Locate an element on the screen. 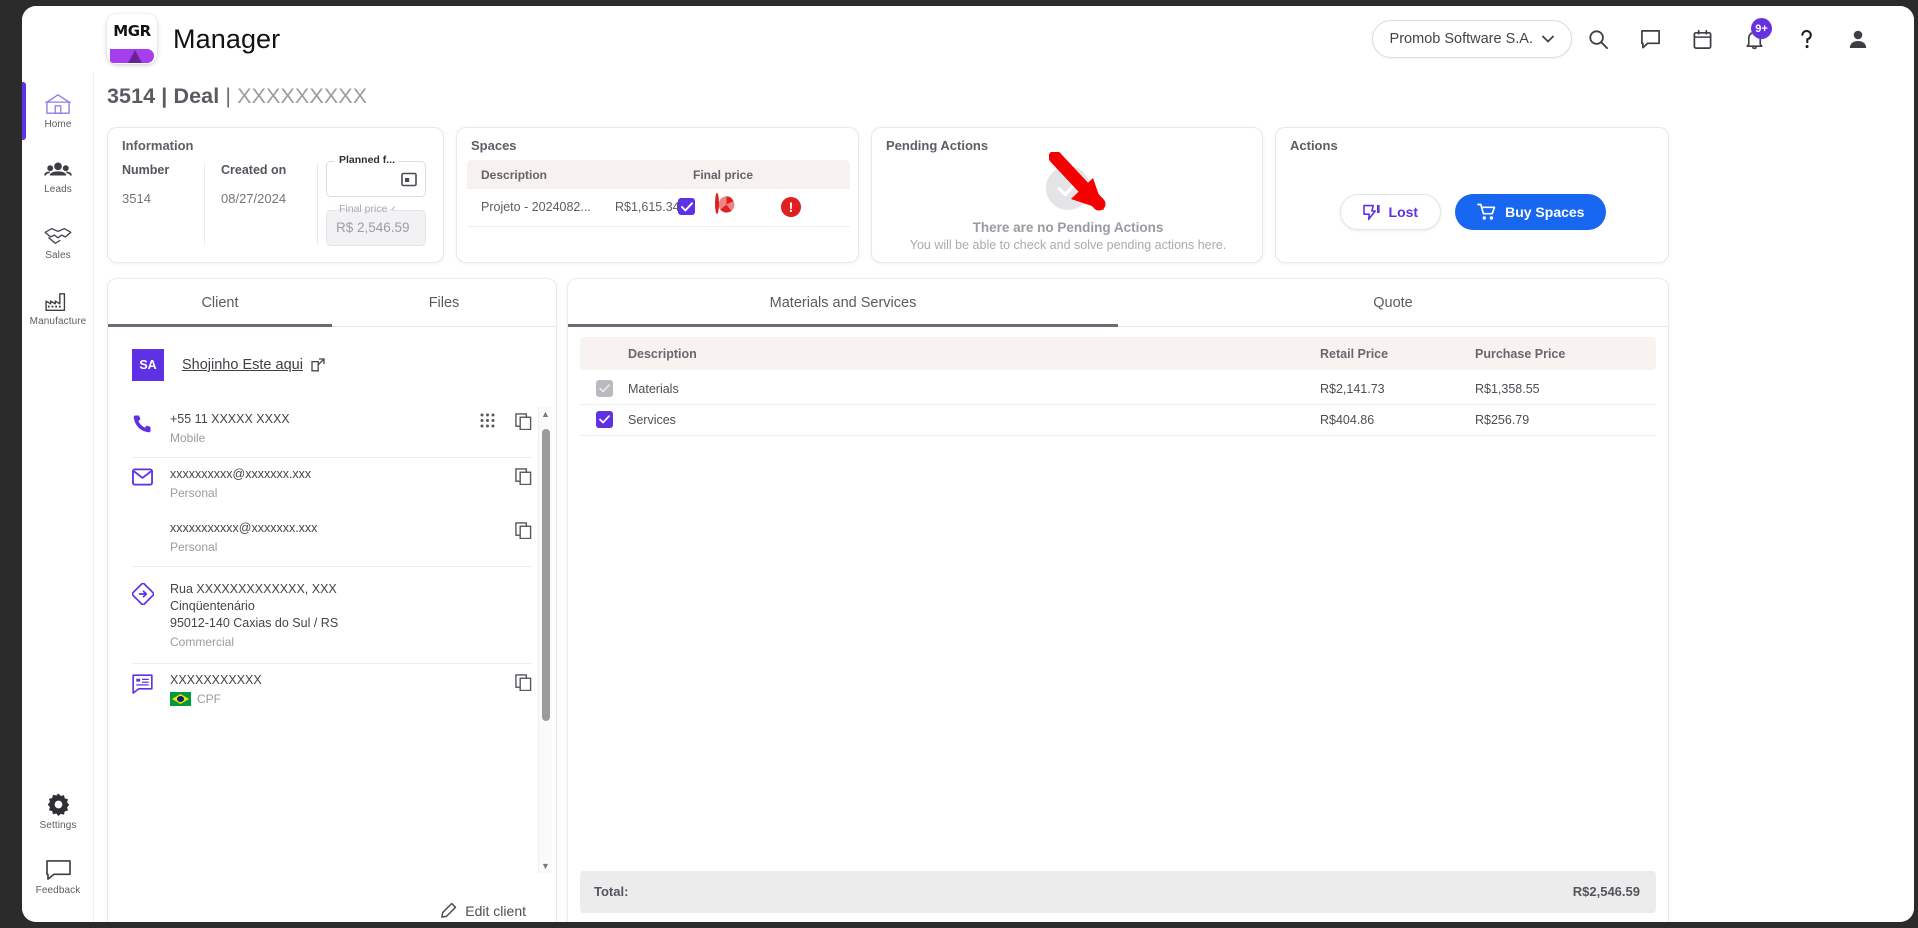 The height and width of the screenshot is (928, 1918). spaces-title: Spaces is located at coordinates (494, 145).